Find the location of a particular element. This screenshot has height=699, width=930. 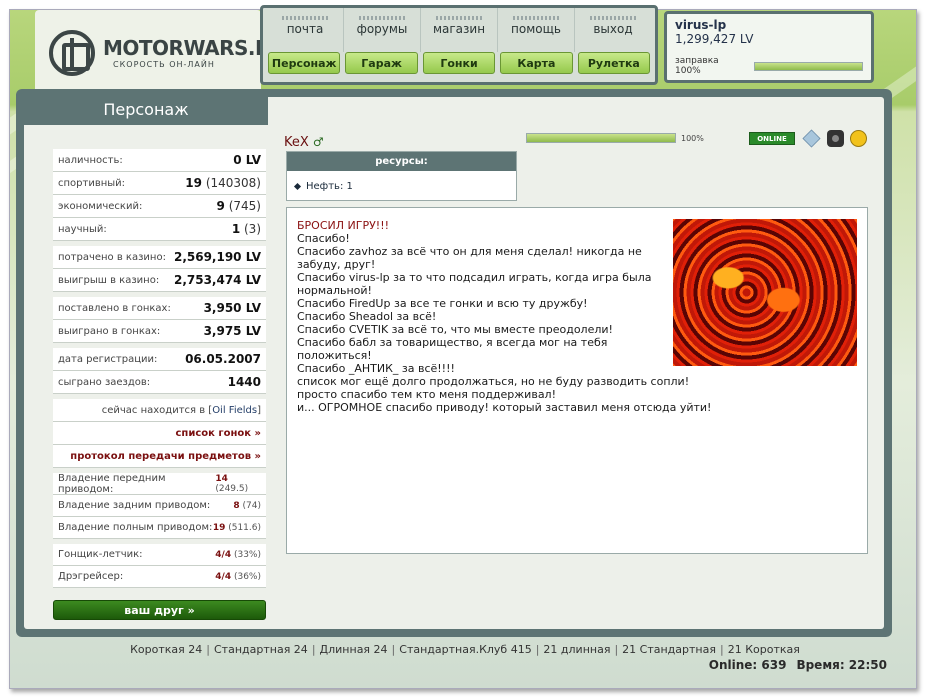

camera-icon is located at coordinates (835, 138).